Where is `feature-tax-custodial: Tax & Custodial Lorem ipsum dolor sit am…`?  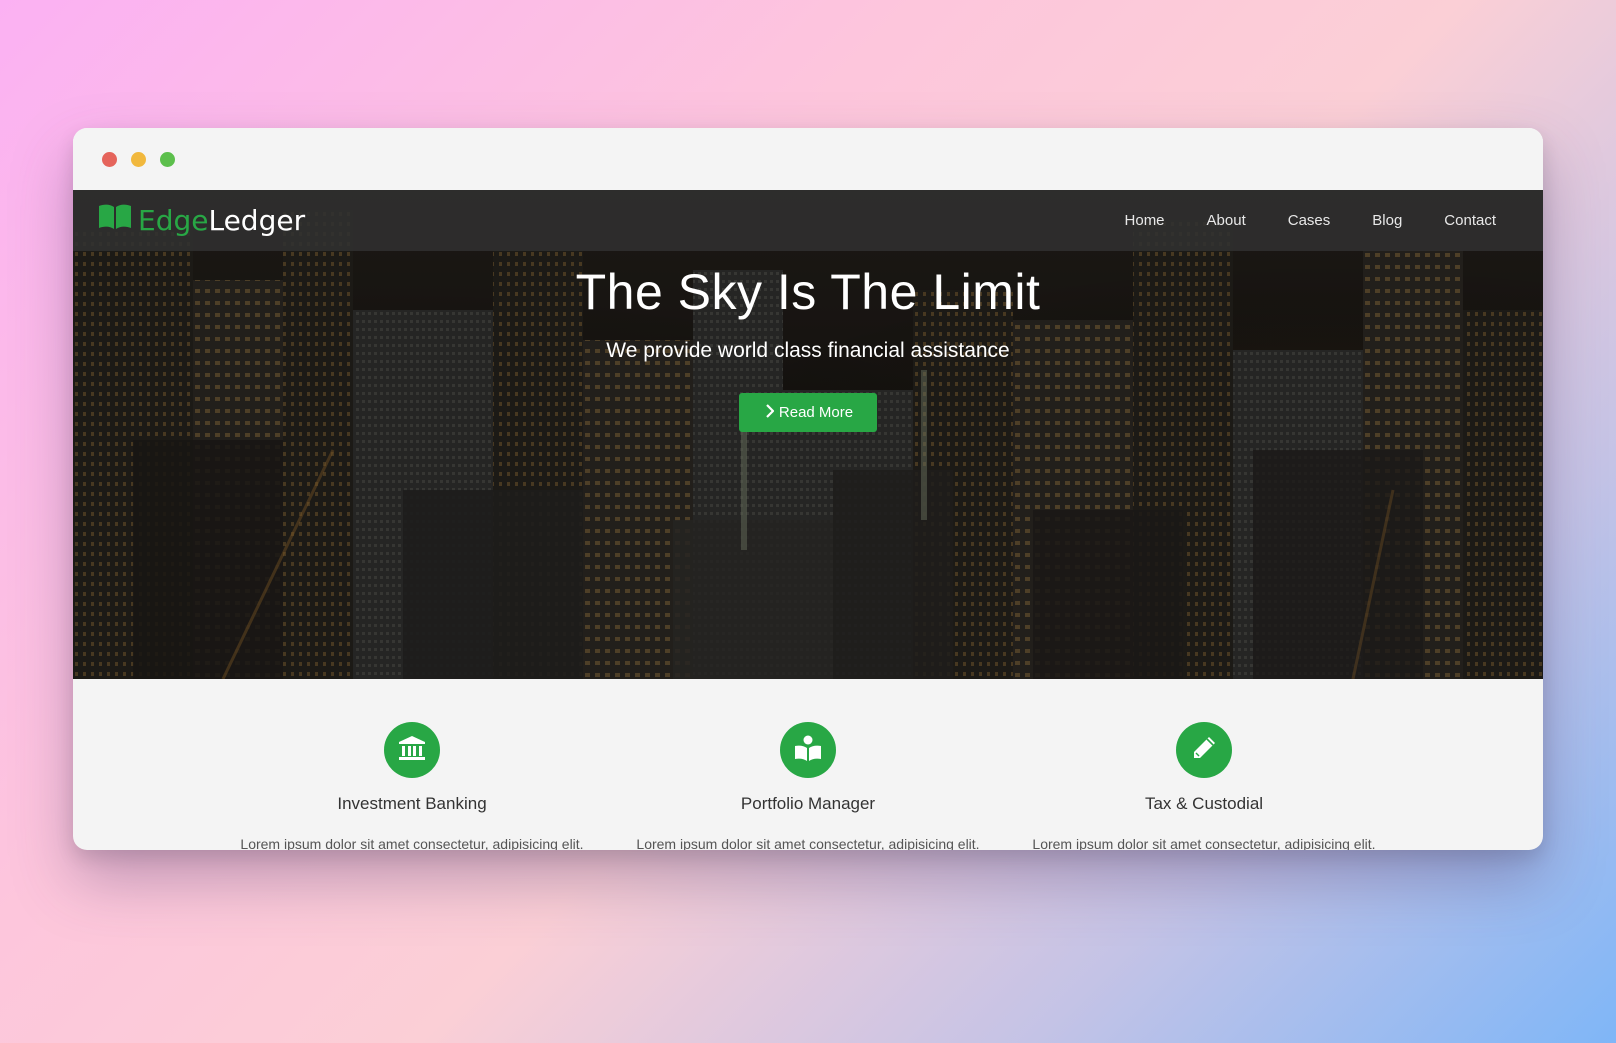
feature-tax-custodial: Tax & Custodial Lorem ipsum dolor sit am… is located at coordinates (1204, 786).